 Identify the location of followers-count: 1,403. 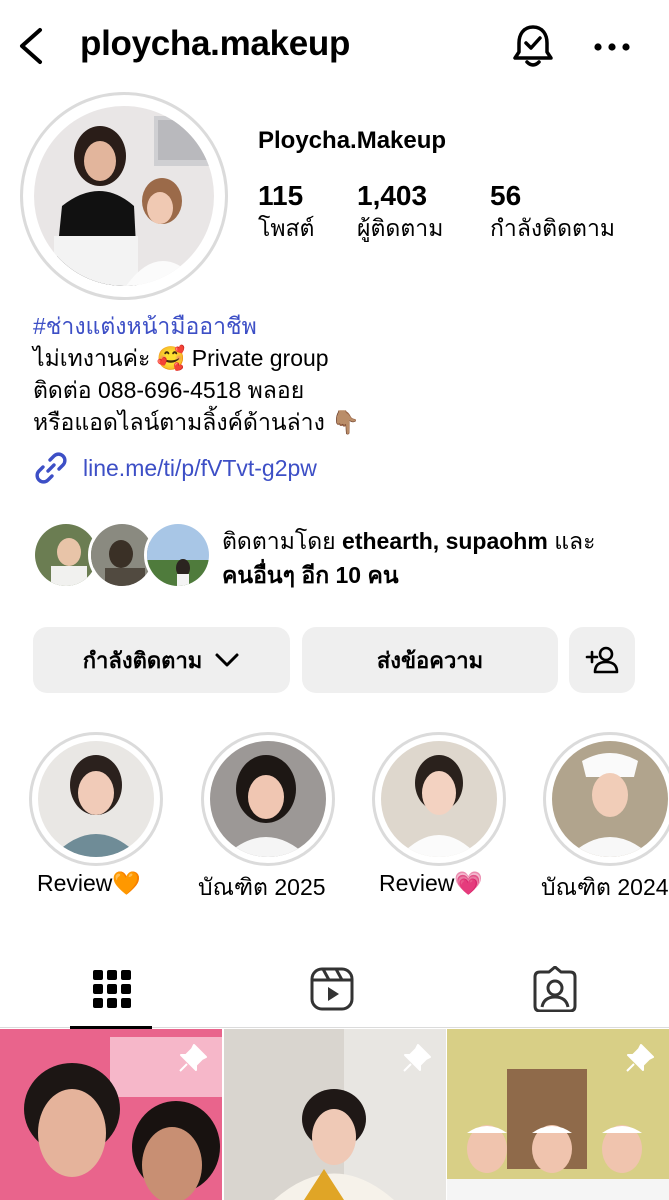
(392, 195).